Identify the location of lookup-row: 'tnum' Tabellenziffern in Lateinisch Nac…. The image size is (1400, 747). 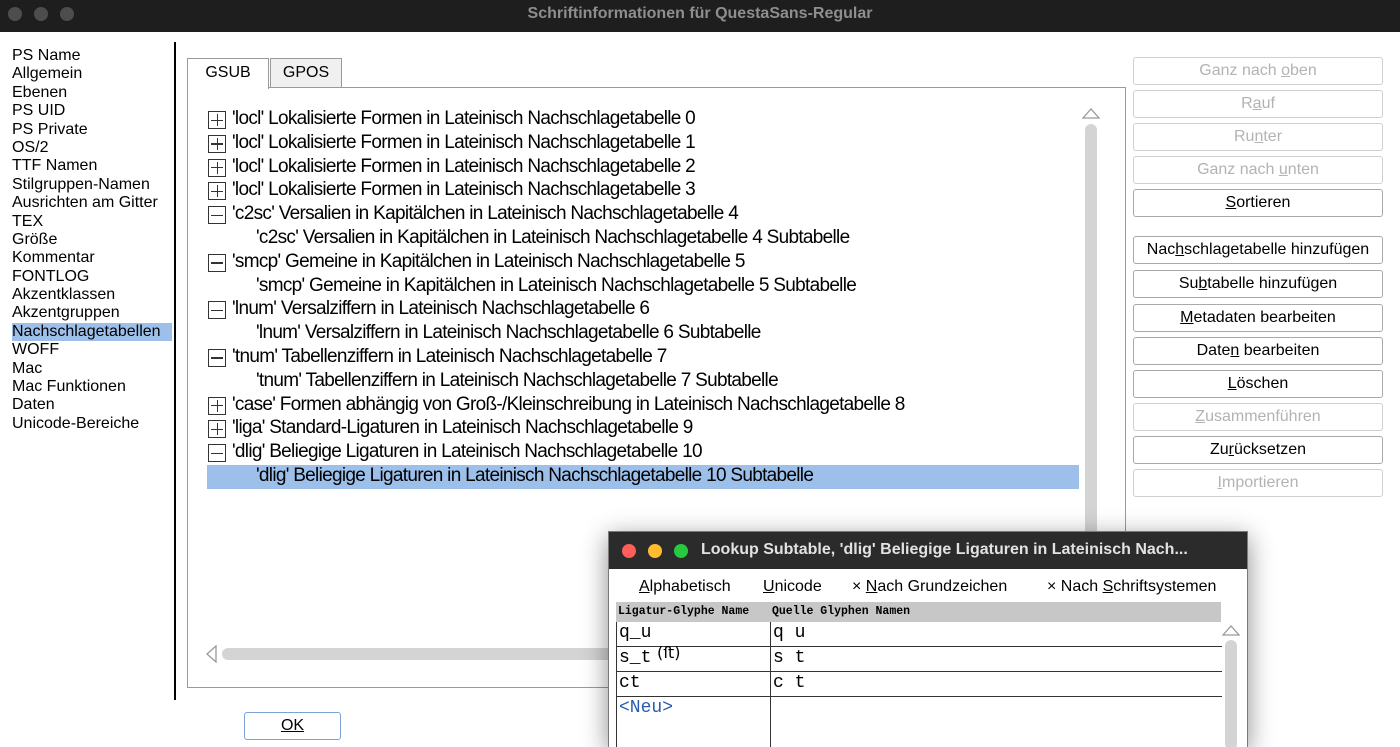
(643, 358).